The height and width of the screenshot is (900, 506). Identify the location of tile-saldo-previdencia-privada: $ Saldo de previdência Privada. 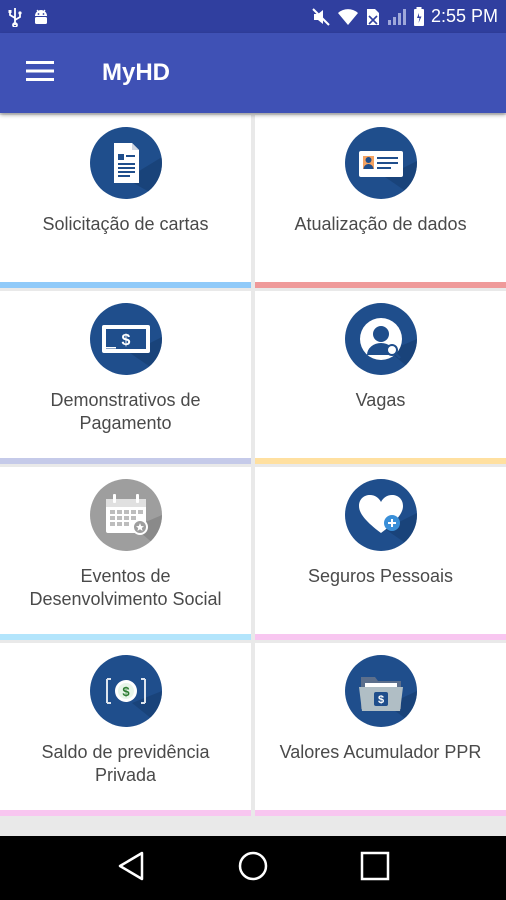
(125, 729).